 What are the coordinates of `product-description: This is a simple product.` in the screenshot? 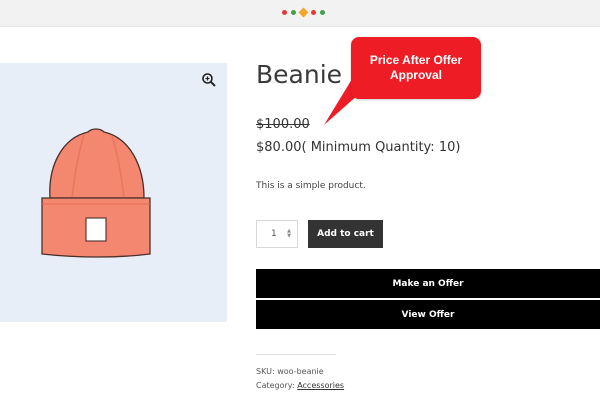 It's located at (311, 186).